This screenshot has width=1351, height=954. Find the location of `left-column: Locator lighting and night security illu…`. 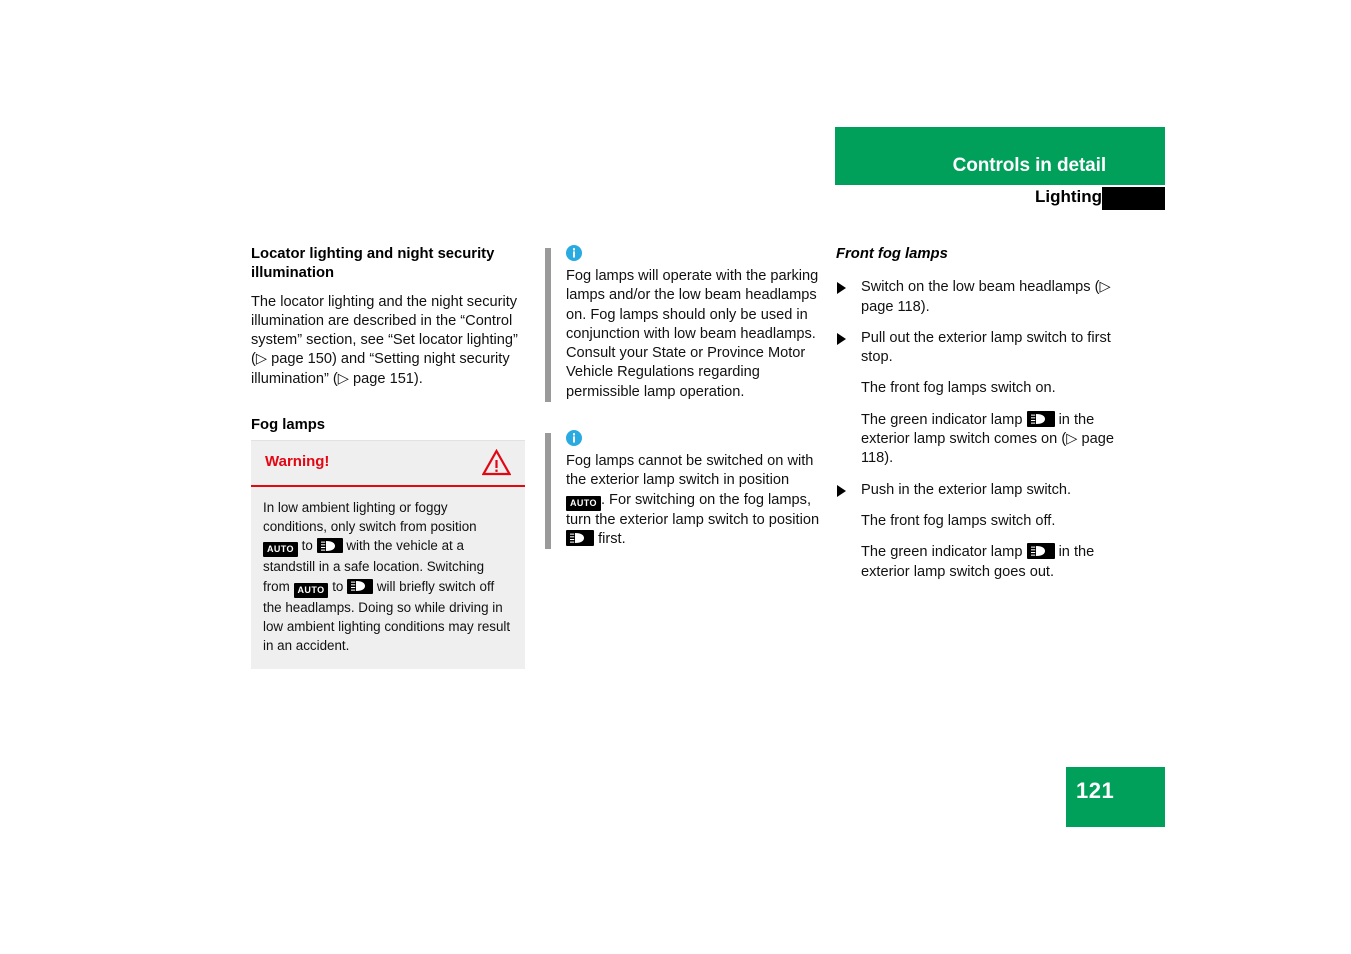

left-column: Locator lighting and night security illu… is located at coordinates (388, 344).